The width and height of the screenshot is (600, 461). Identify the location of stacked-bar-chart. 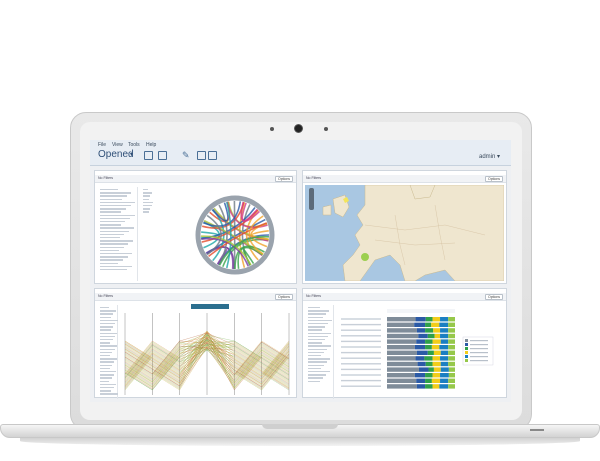
(421, 350).